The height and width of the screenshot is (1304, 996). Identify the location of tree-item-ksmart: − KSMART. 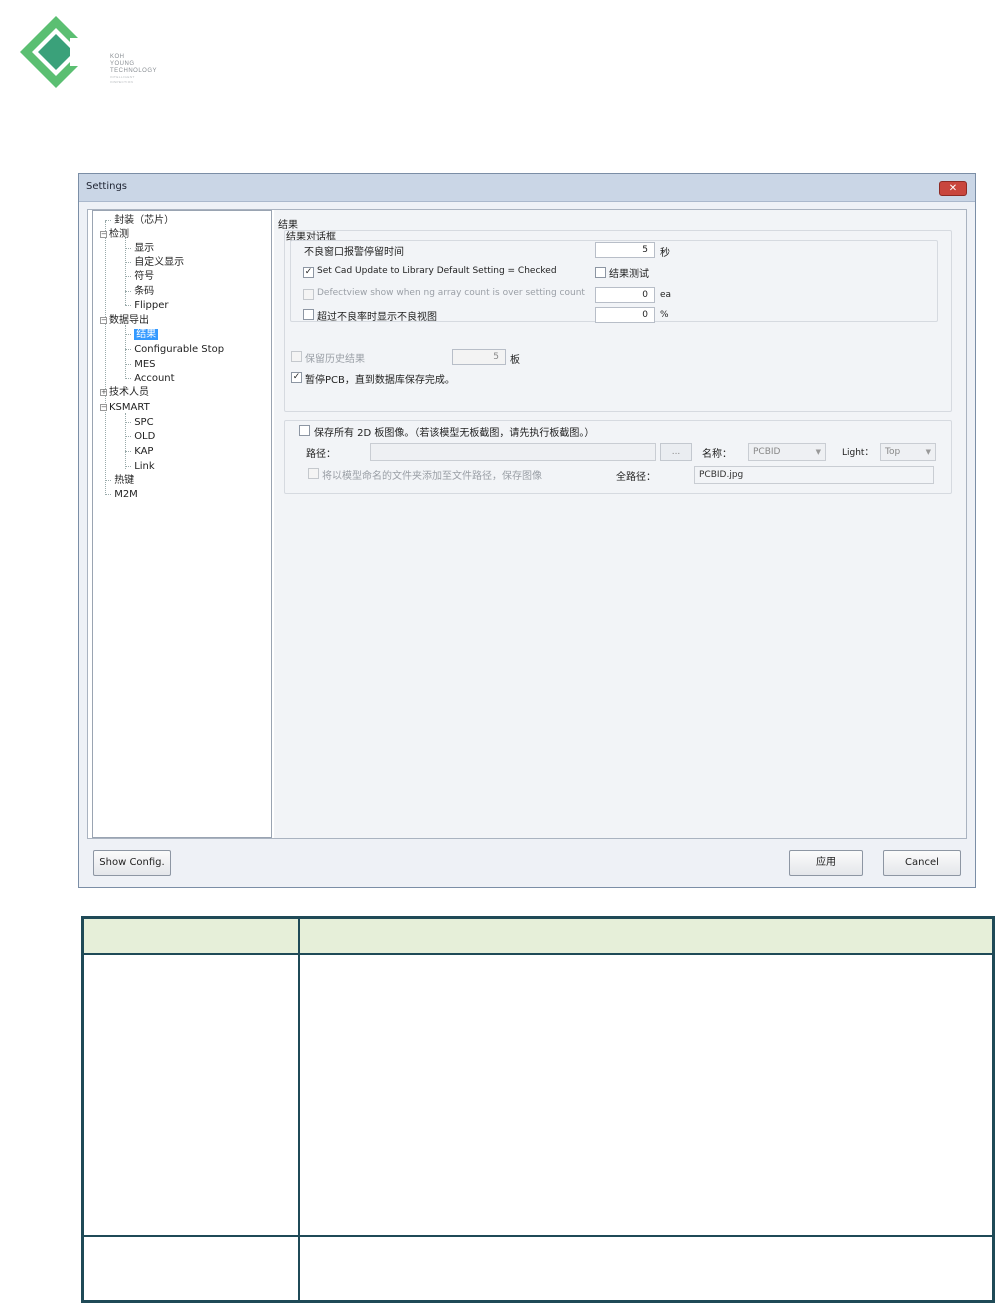
(125, 408).